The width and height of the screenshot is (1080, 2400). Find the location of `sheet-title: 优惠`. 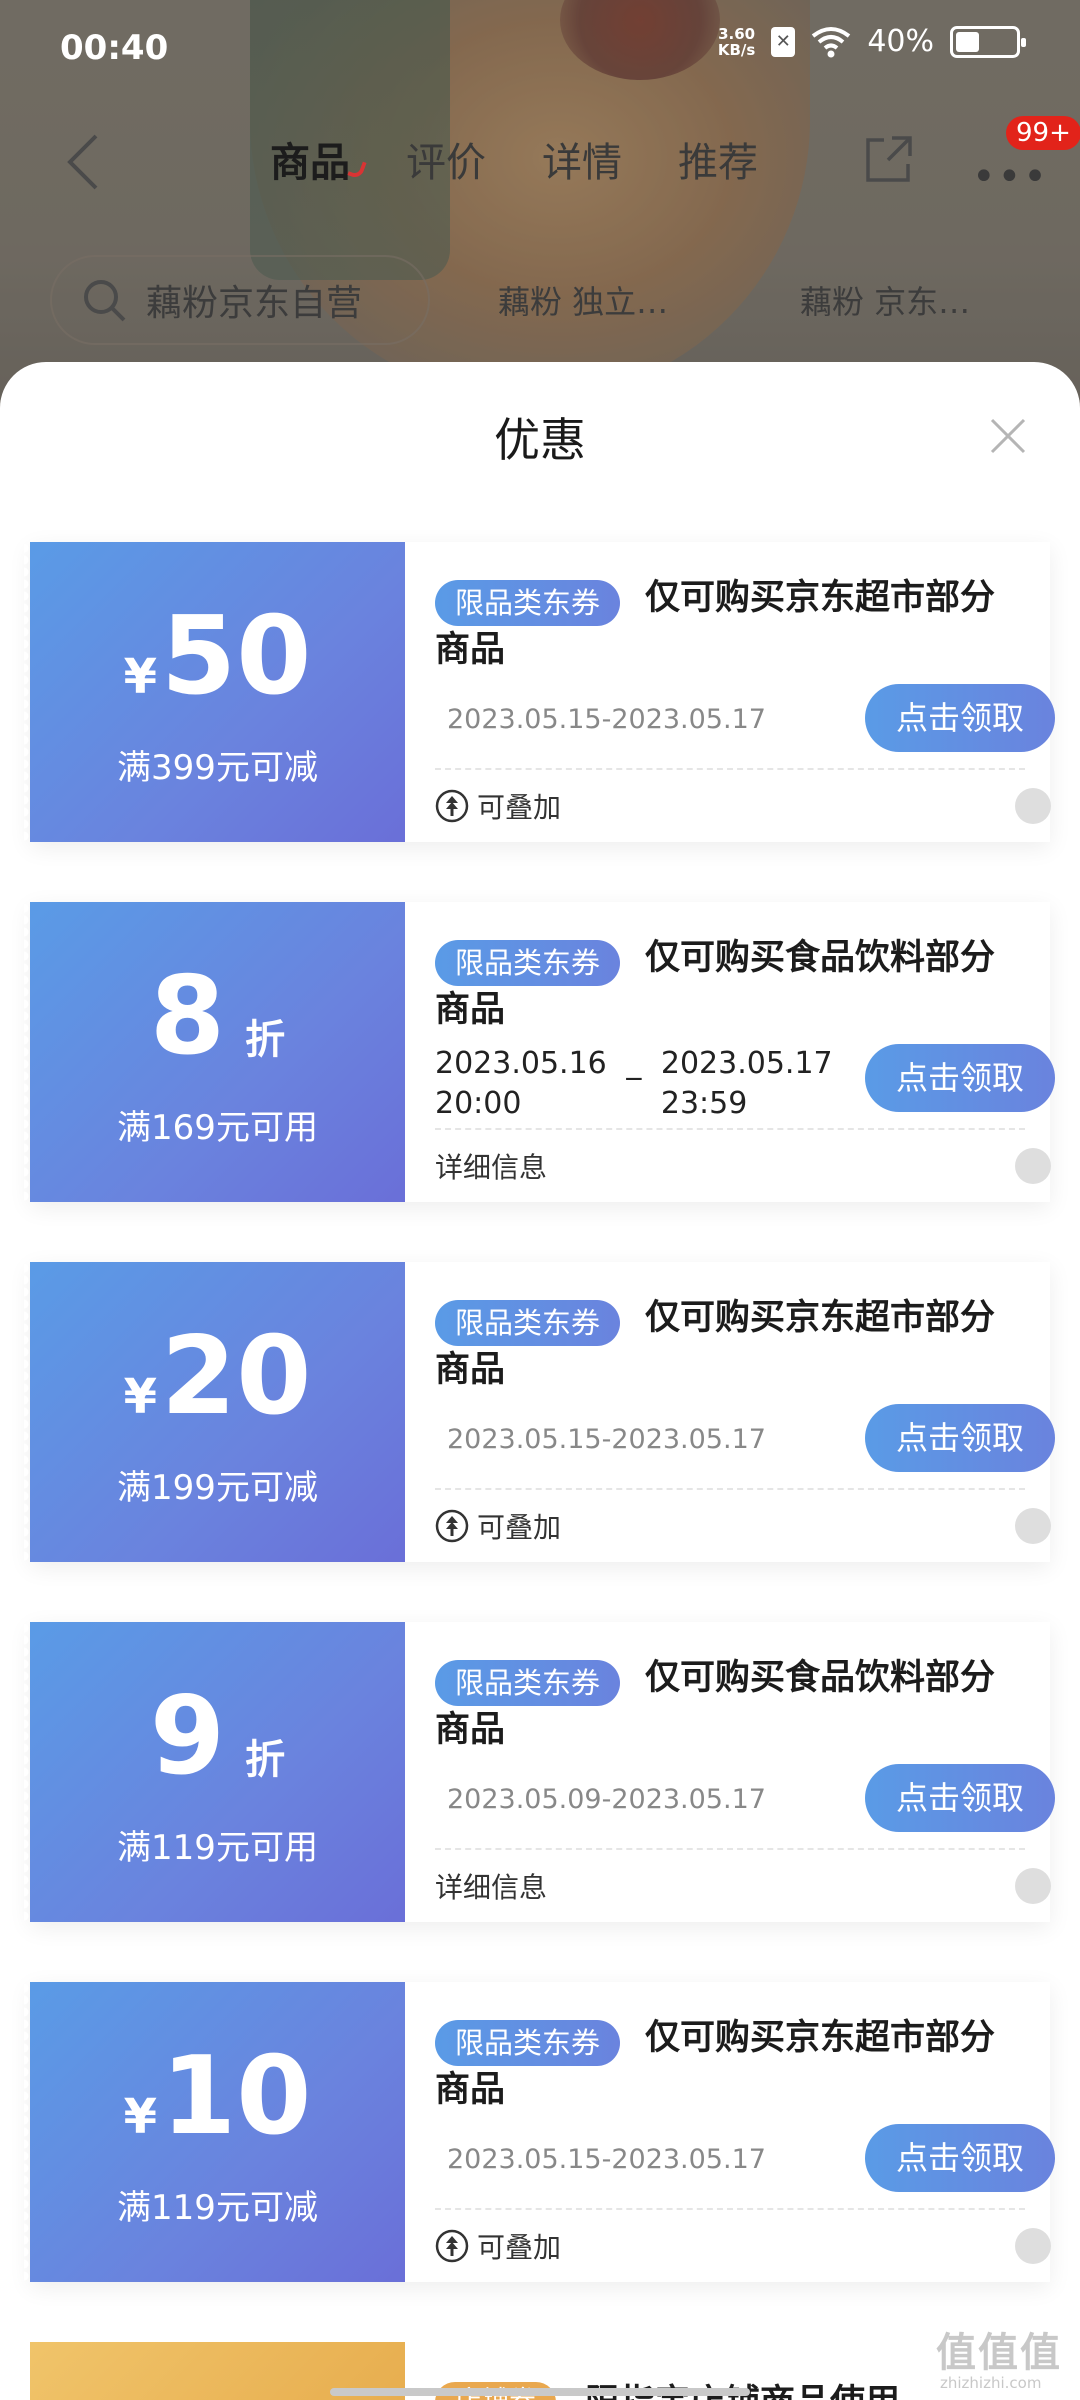

sheet-title: 优惠 is located at coordinates (540, 440).